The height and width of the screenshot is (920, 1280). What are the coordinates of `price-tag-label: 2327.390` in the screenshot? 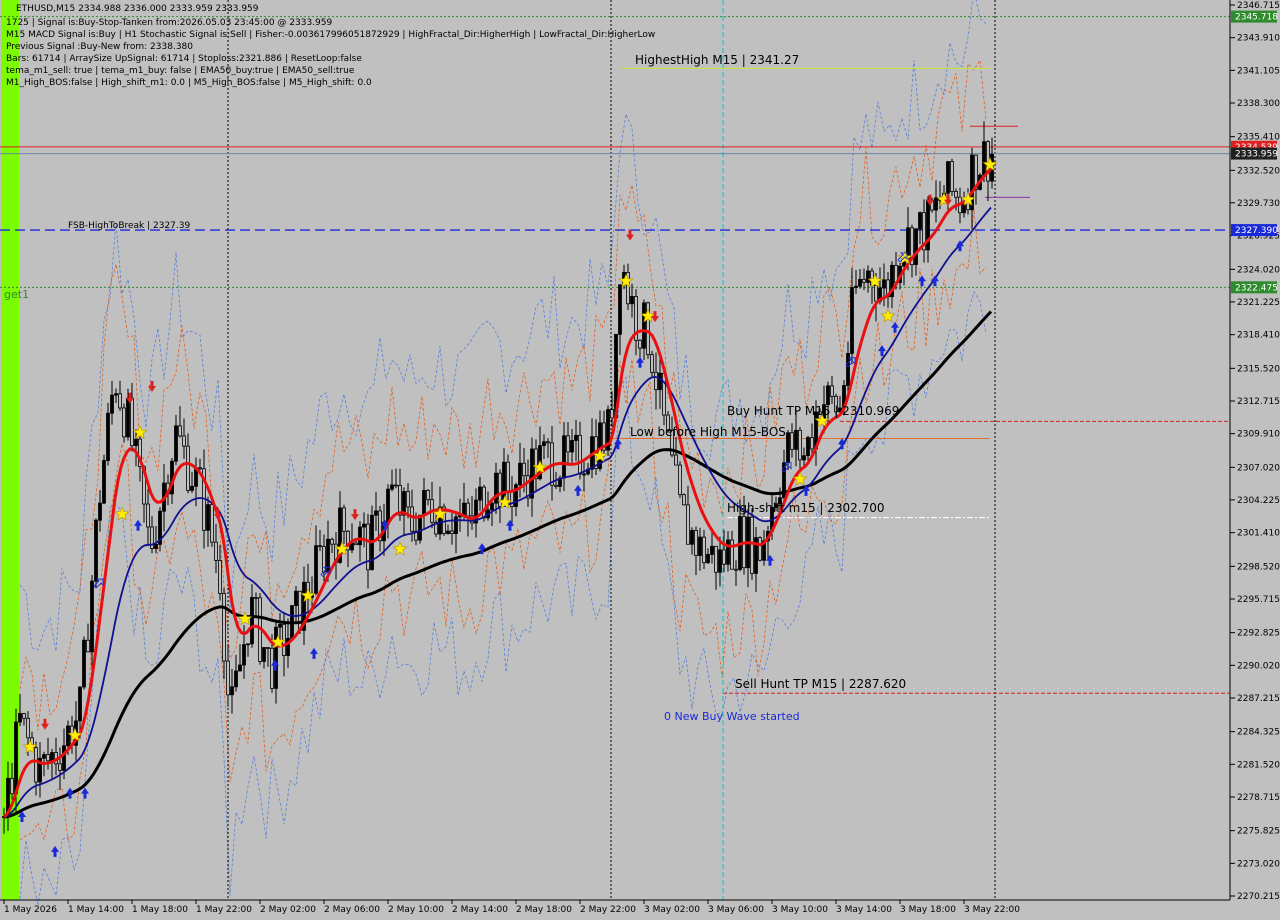 It's located at (1256, 231).